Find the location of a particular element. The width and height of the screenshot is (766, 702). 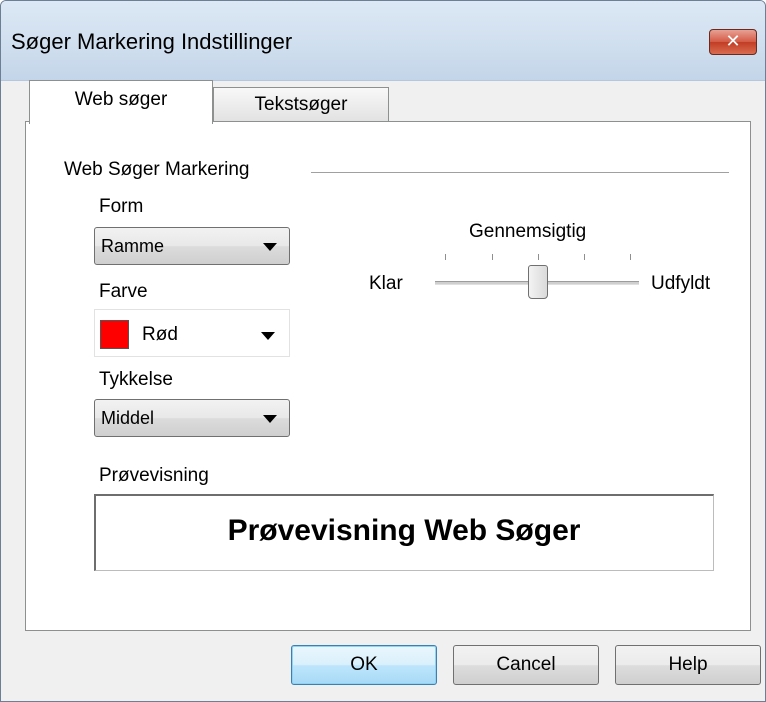

transparency-slider-thumb is located at coordinates (538, 282).